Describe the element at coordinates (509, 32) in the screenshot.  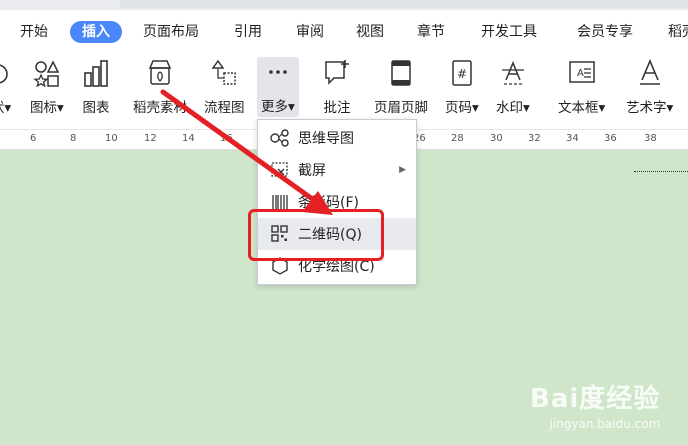
I see `tab-developer: 开发工具` at that location.